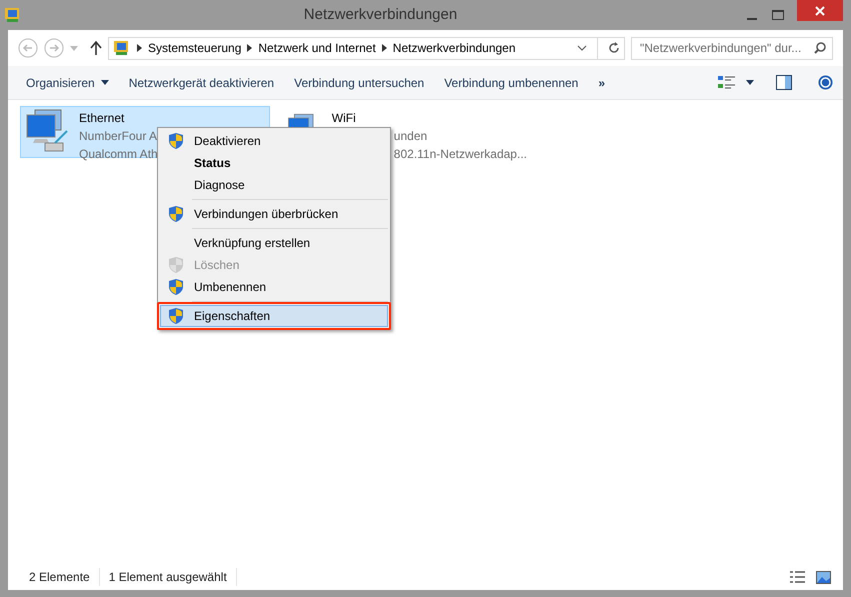 The width and height of the screenshot is (851, 597). I want to click on menu-item: Diagnose, so click(274, 185).